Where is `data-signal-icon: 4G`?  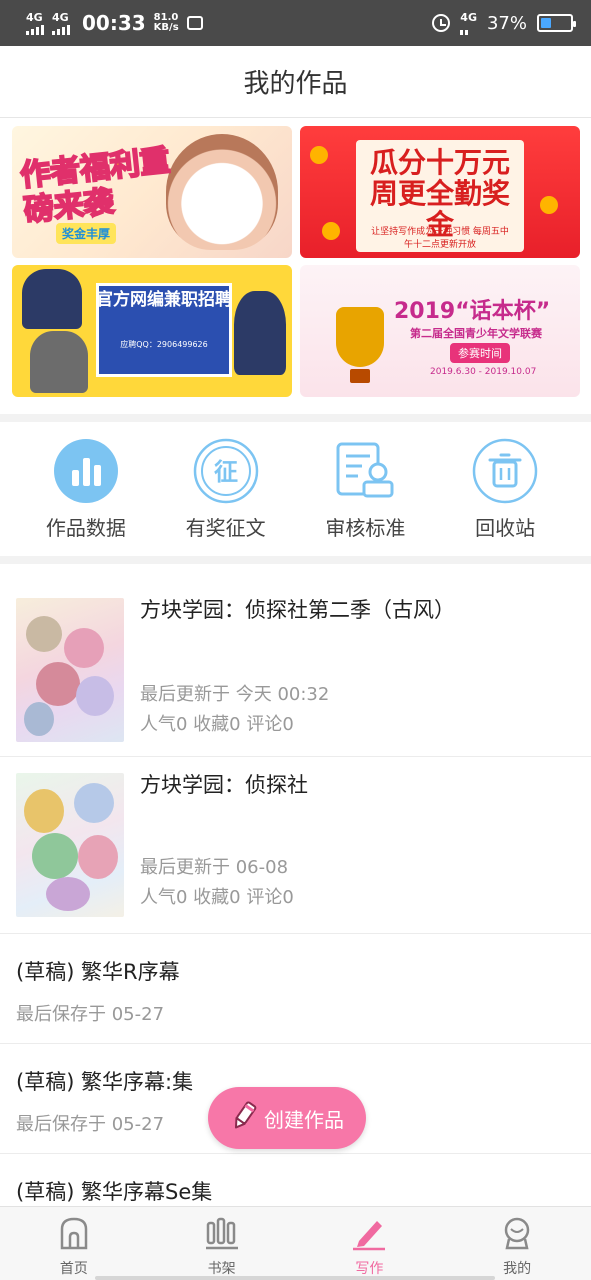 data-signal-icon: 4G is located at coordinates (468, 23).